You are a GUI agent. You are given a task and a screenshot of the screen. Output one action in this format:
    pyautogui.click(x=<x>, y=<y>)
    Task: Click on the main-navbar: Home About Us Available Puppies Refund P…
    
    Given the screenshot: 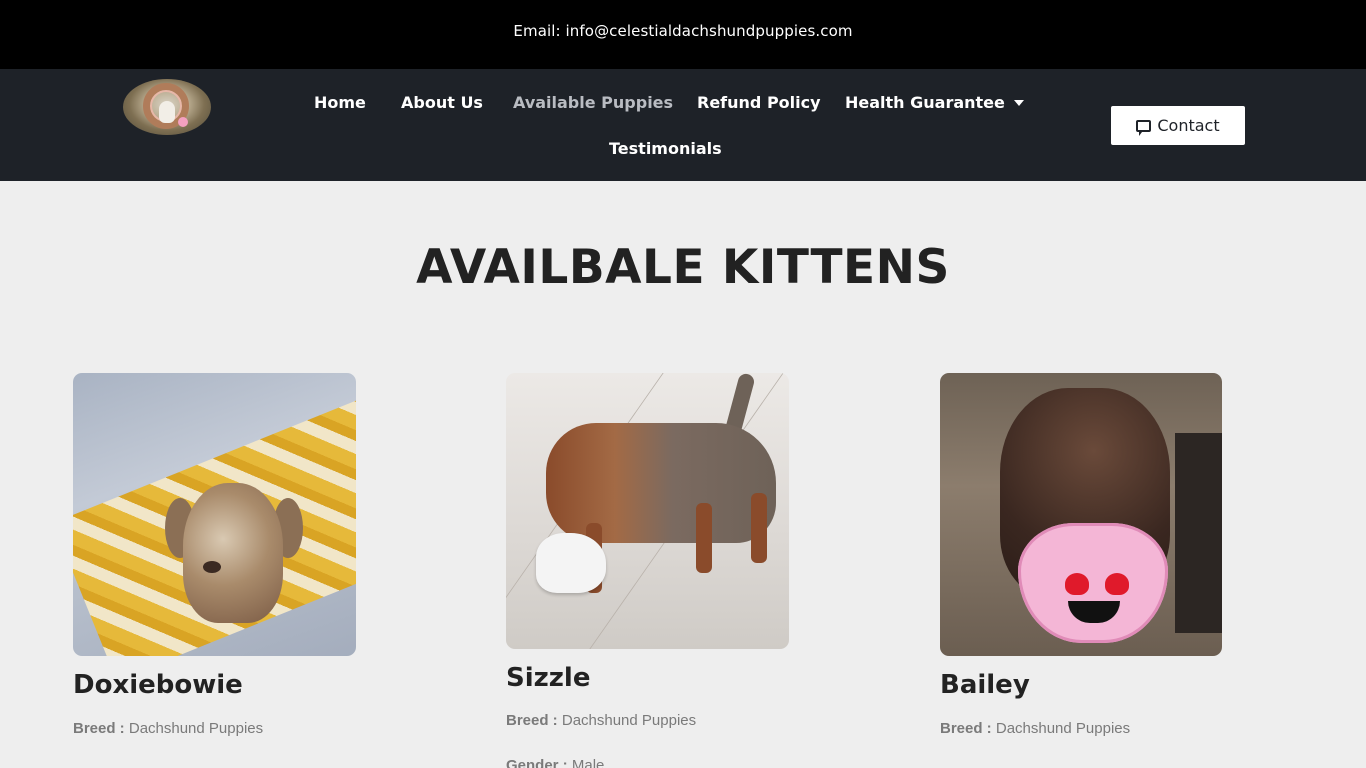 What is the action you would take?
    pyautogui.click(x=683, y=125)
    